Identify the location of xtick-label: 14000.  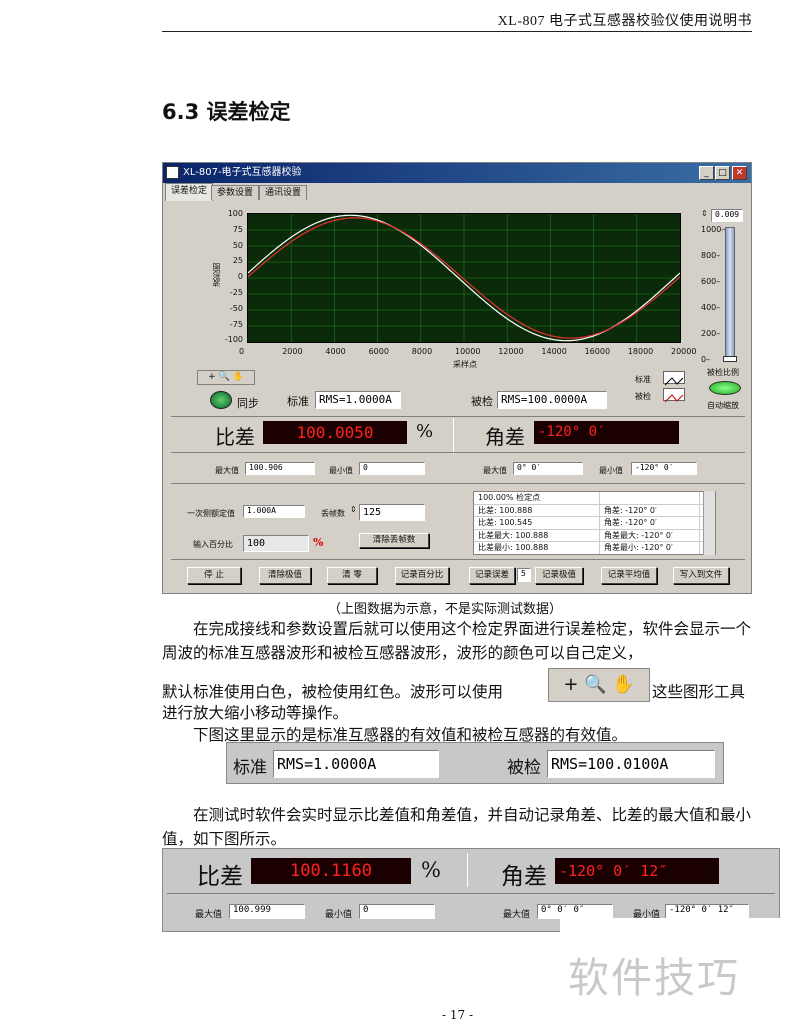
(554, 351).